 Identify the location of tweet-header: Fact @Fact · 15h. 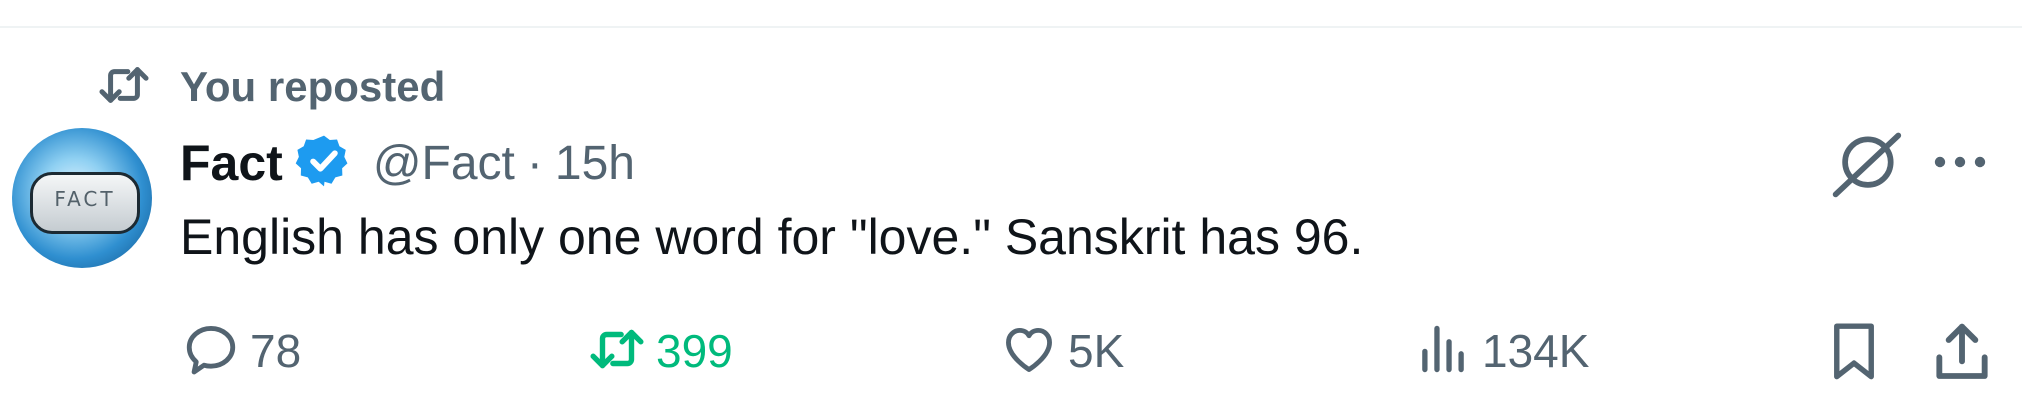
(407, 163).